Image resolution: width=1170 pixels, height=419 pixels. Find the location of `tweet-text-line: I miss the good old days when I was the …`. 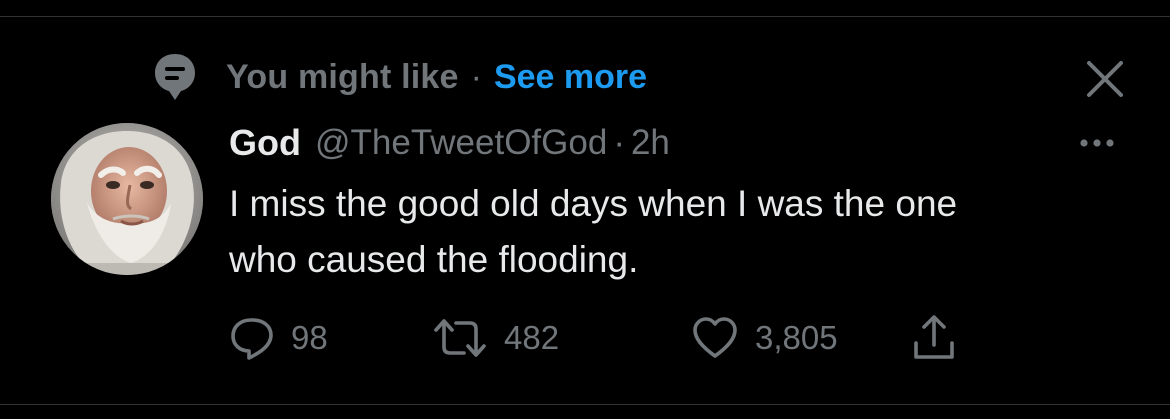

tweet-text-line: I miss the good old days when I was the … is located at coordinates (593, 203).